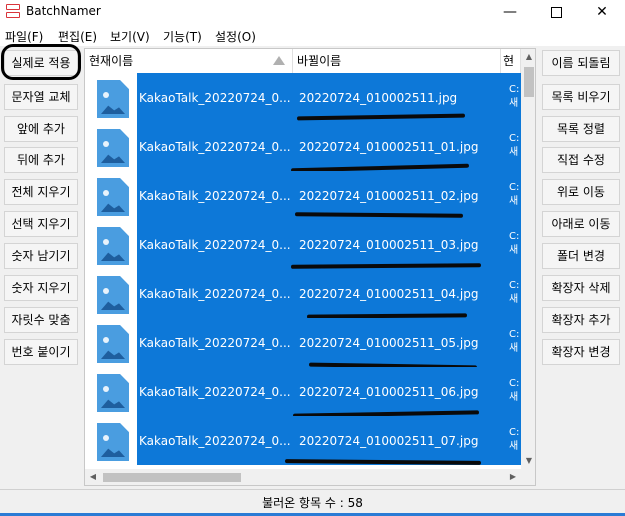  Describe the element at coordinates (41, 160) in the screenshot. I see `append-button: 뒤에 추가` at that location.